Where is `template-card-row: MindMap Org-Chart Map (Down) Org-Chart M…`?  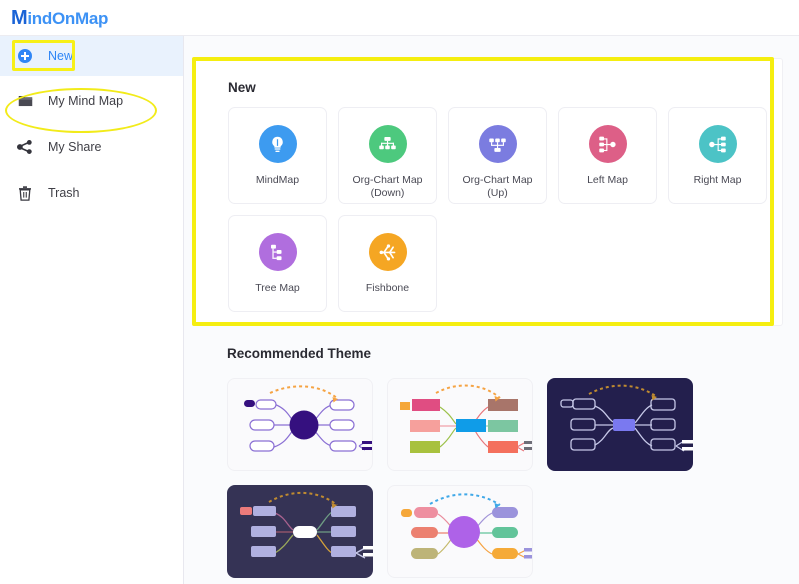 template-card-row: MindMap Org-Chart Map (Down) Org-Chart M… is located at coordinates (497, 155).